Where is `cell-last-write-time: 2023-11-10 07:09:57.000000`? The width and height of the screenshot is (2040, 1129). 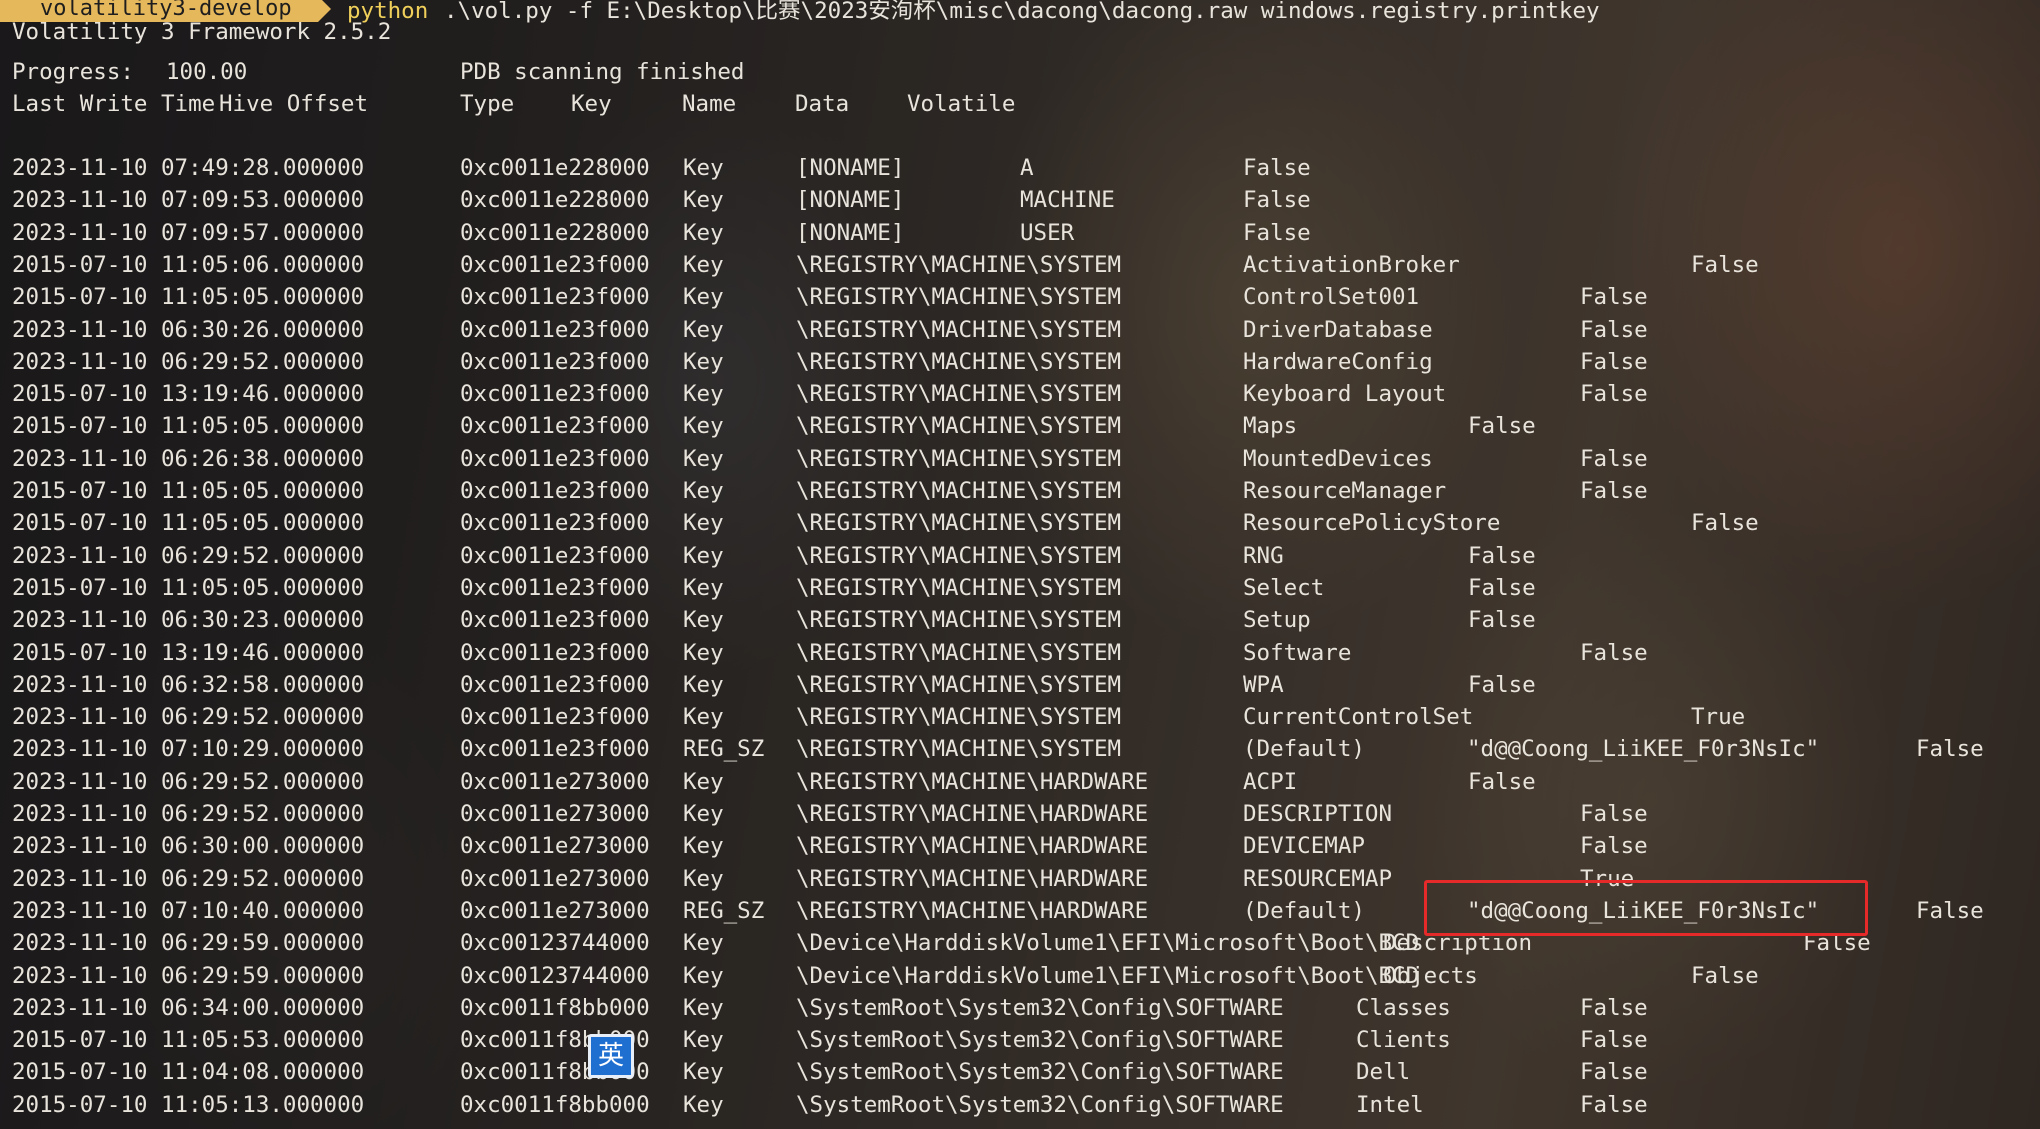 cell-last-write-time: 2023-11-10 07:09:57.000000 is located at coordinates (188, 232).